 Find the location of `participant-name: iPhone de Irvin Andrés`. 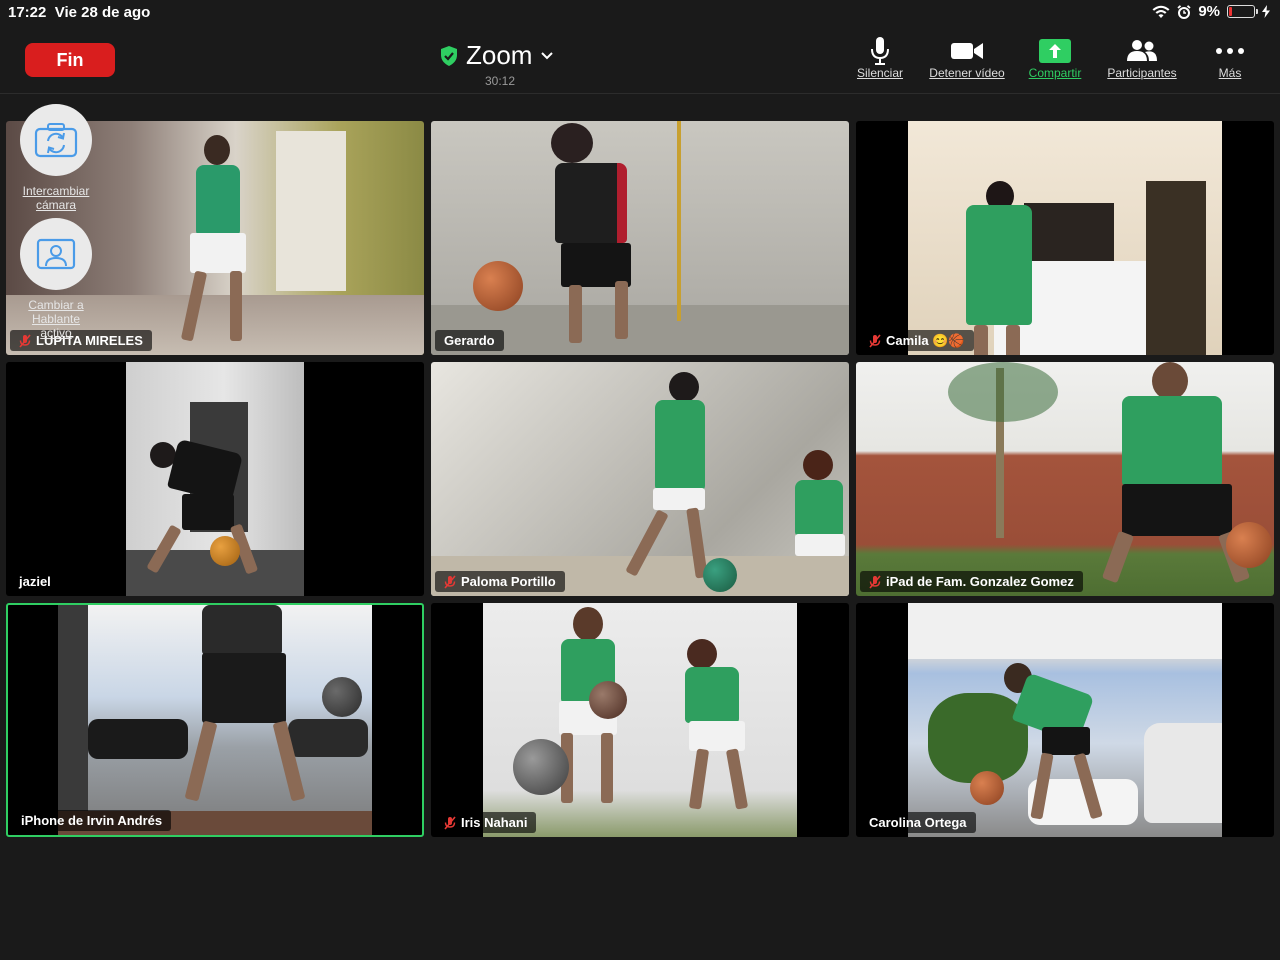

participant-name: iPhone de Irvin Andrés is located at coordinates (92, 820).